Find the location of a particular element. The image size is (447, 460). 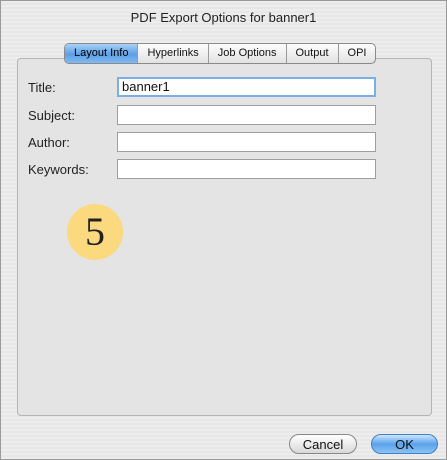

ok-button: OK is located at coordinates (404, 444).